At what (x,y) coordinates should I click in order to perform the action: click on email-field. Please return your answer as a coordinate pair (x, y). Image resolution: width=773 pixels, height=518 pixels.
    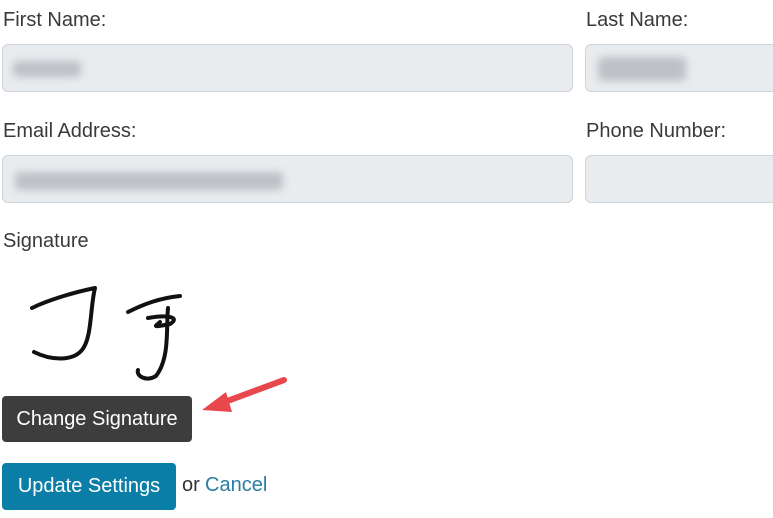
    Looking at the image, I should click on (287, 179).